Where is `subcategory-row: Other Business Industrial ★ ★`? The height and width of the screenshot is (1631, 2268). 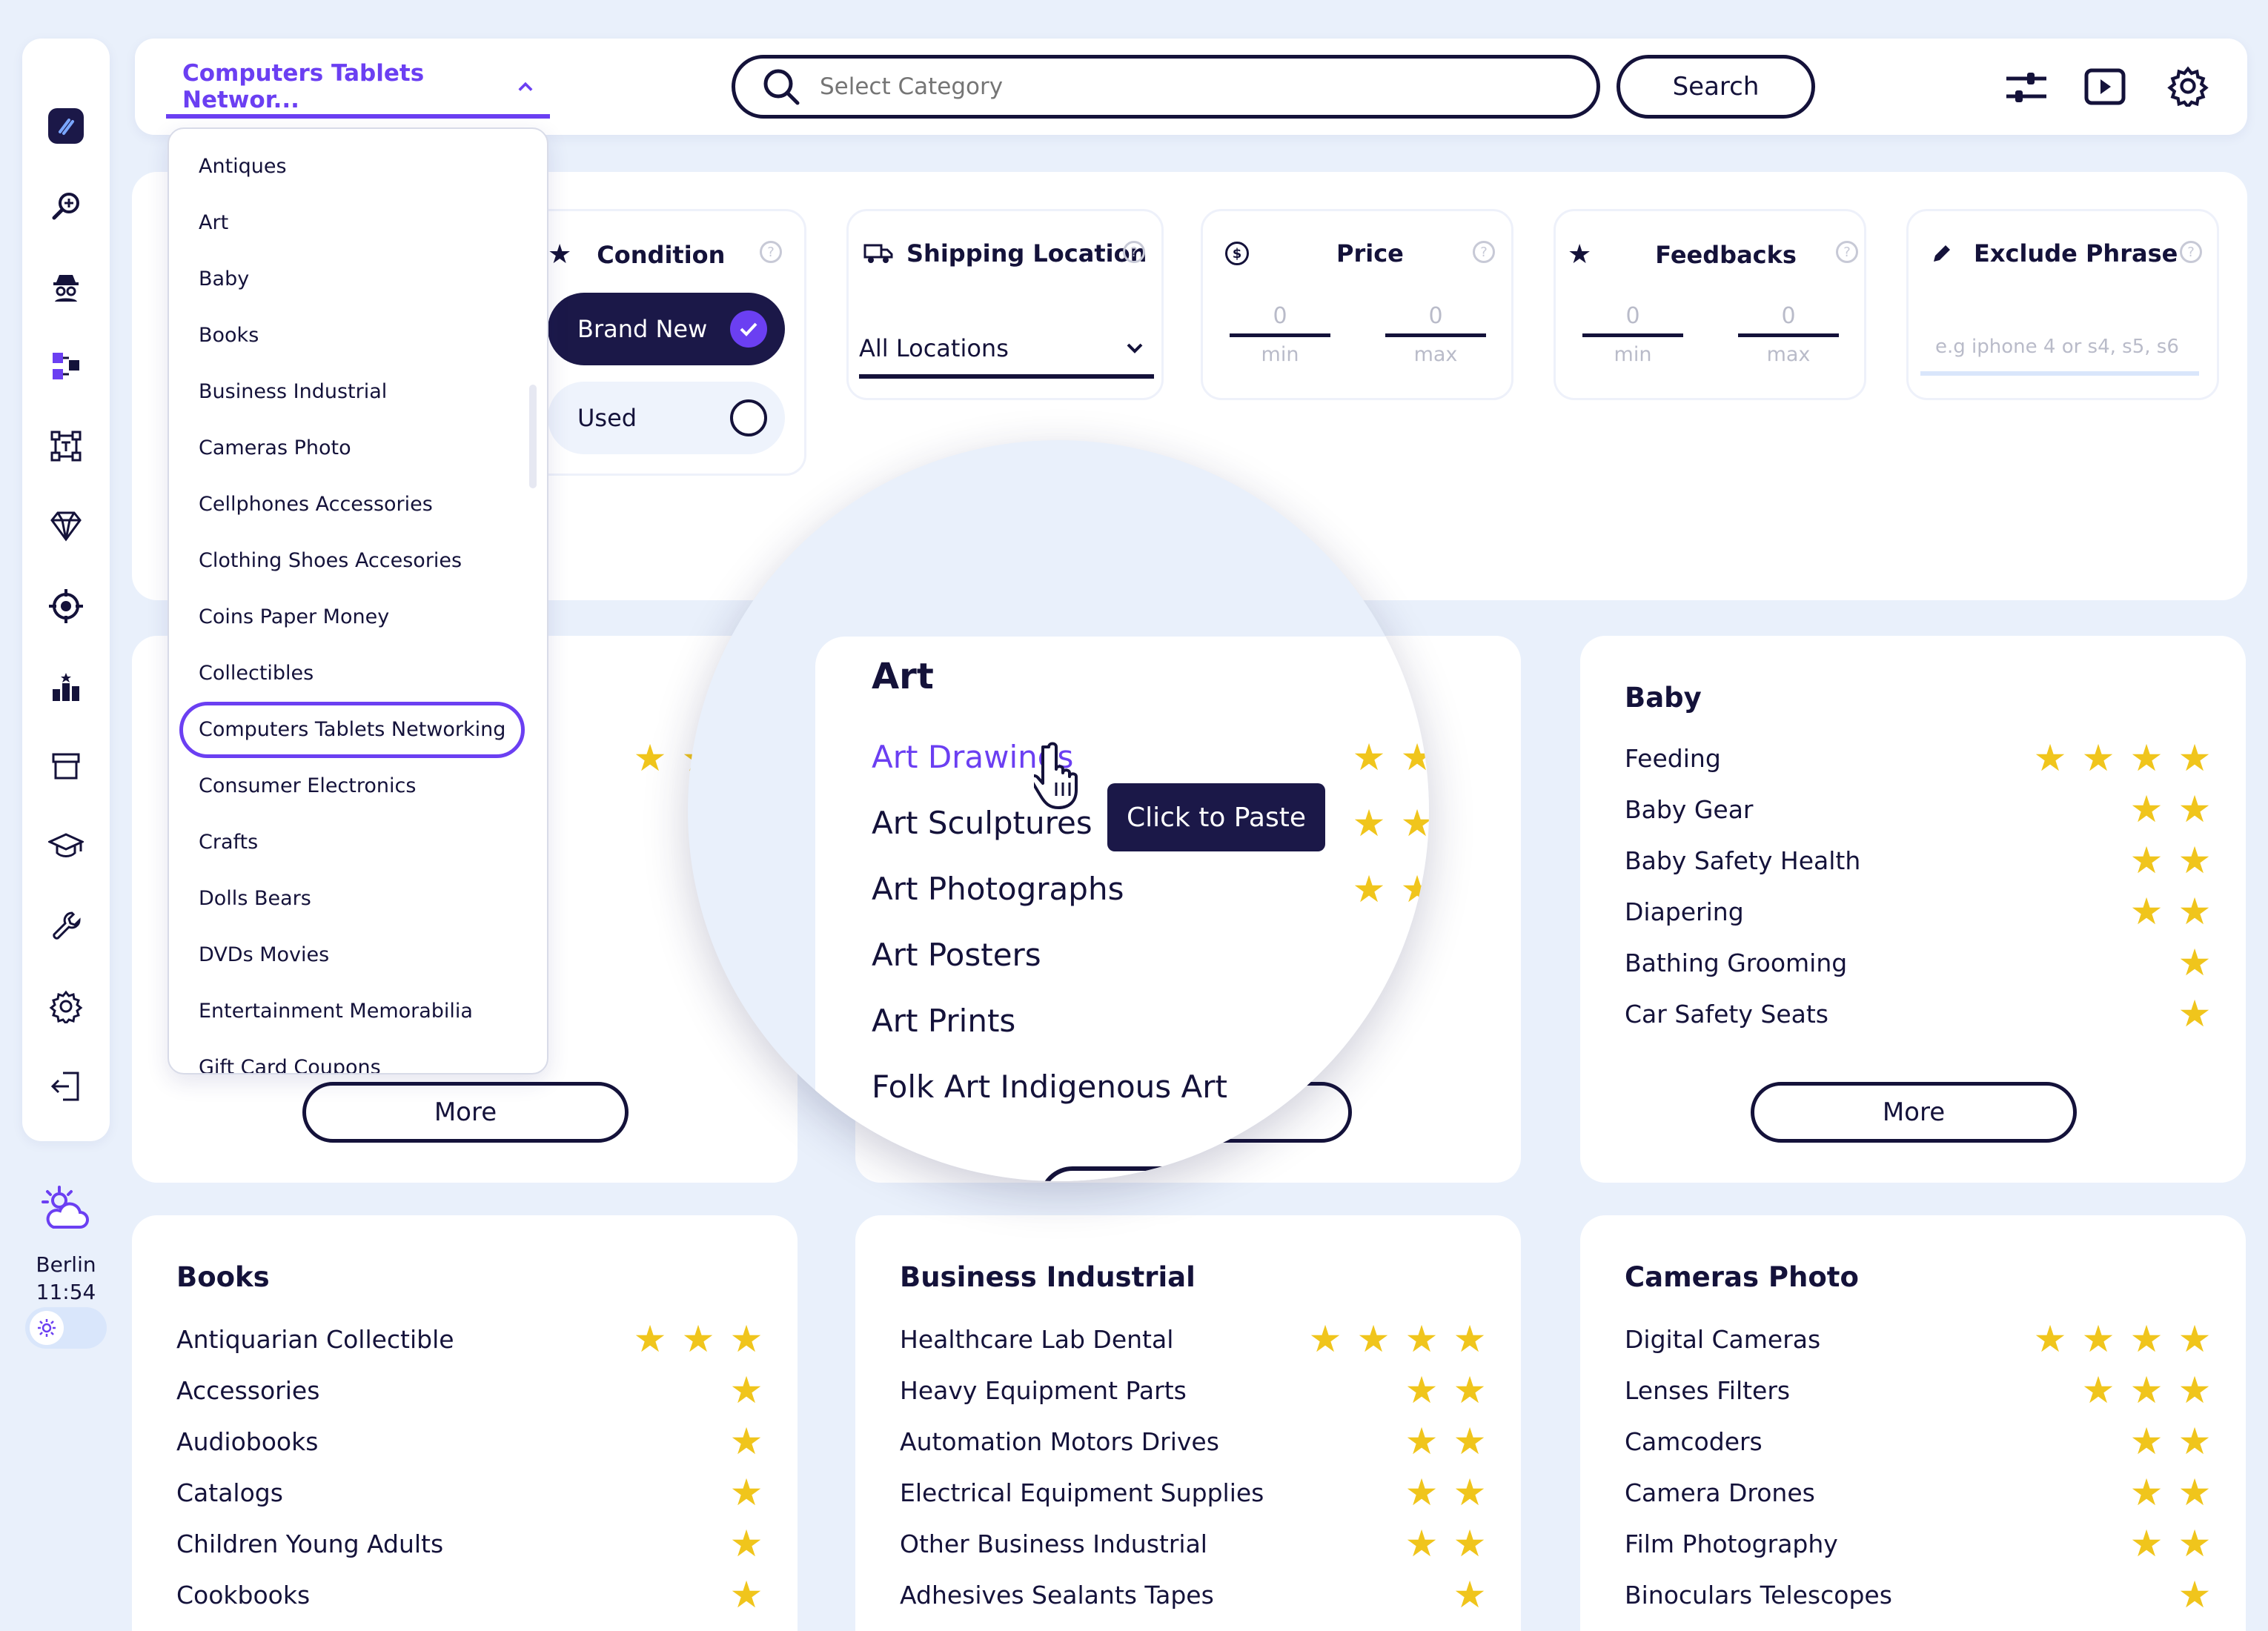
subcategory-row: Other Business Industrial ★ ★ is located at coordinates (1194, 1544).